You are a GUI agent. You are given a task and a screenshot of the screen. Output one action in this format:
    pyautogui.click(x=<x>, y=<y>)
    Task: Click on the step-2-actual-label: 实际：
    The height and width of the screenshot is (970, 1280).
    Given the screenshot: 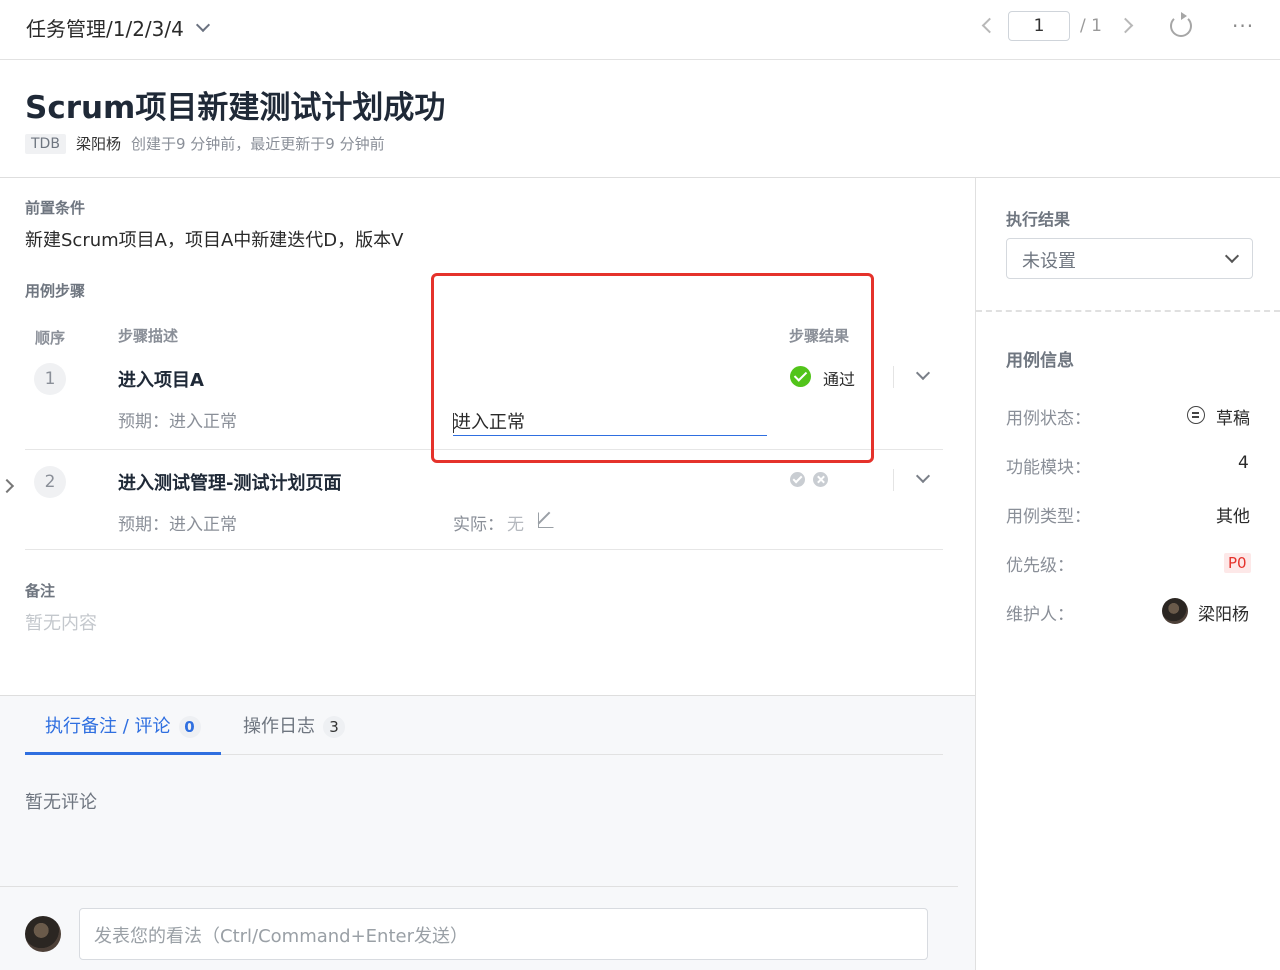 What is the action you would take?
    pyautogui.click(x=478, y=525)
    